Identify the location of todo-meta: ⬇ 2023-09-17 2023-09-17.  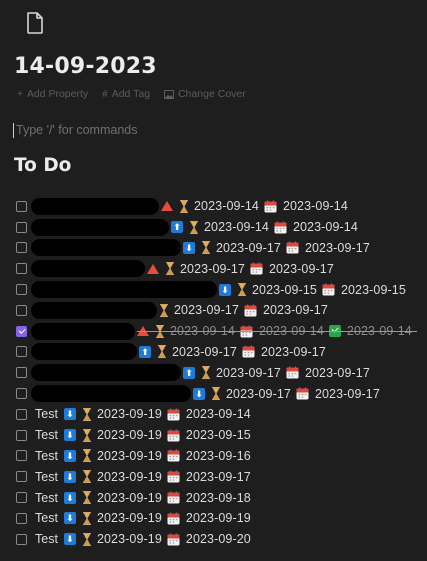
(279, 248).